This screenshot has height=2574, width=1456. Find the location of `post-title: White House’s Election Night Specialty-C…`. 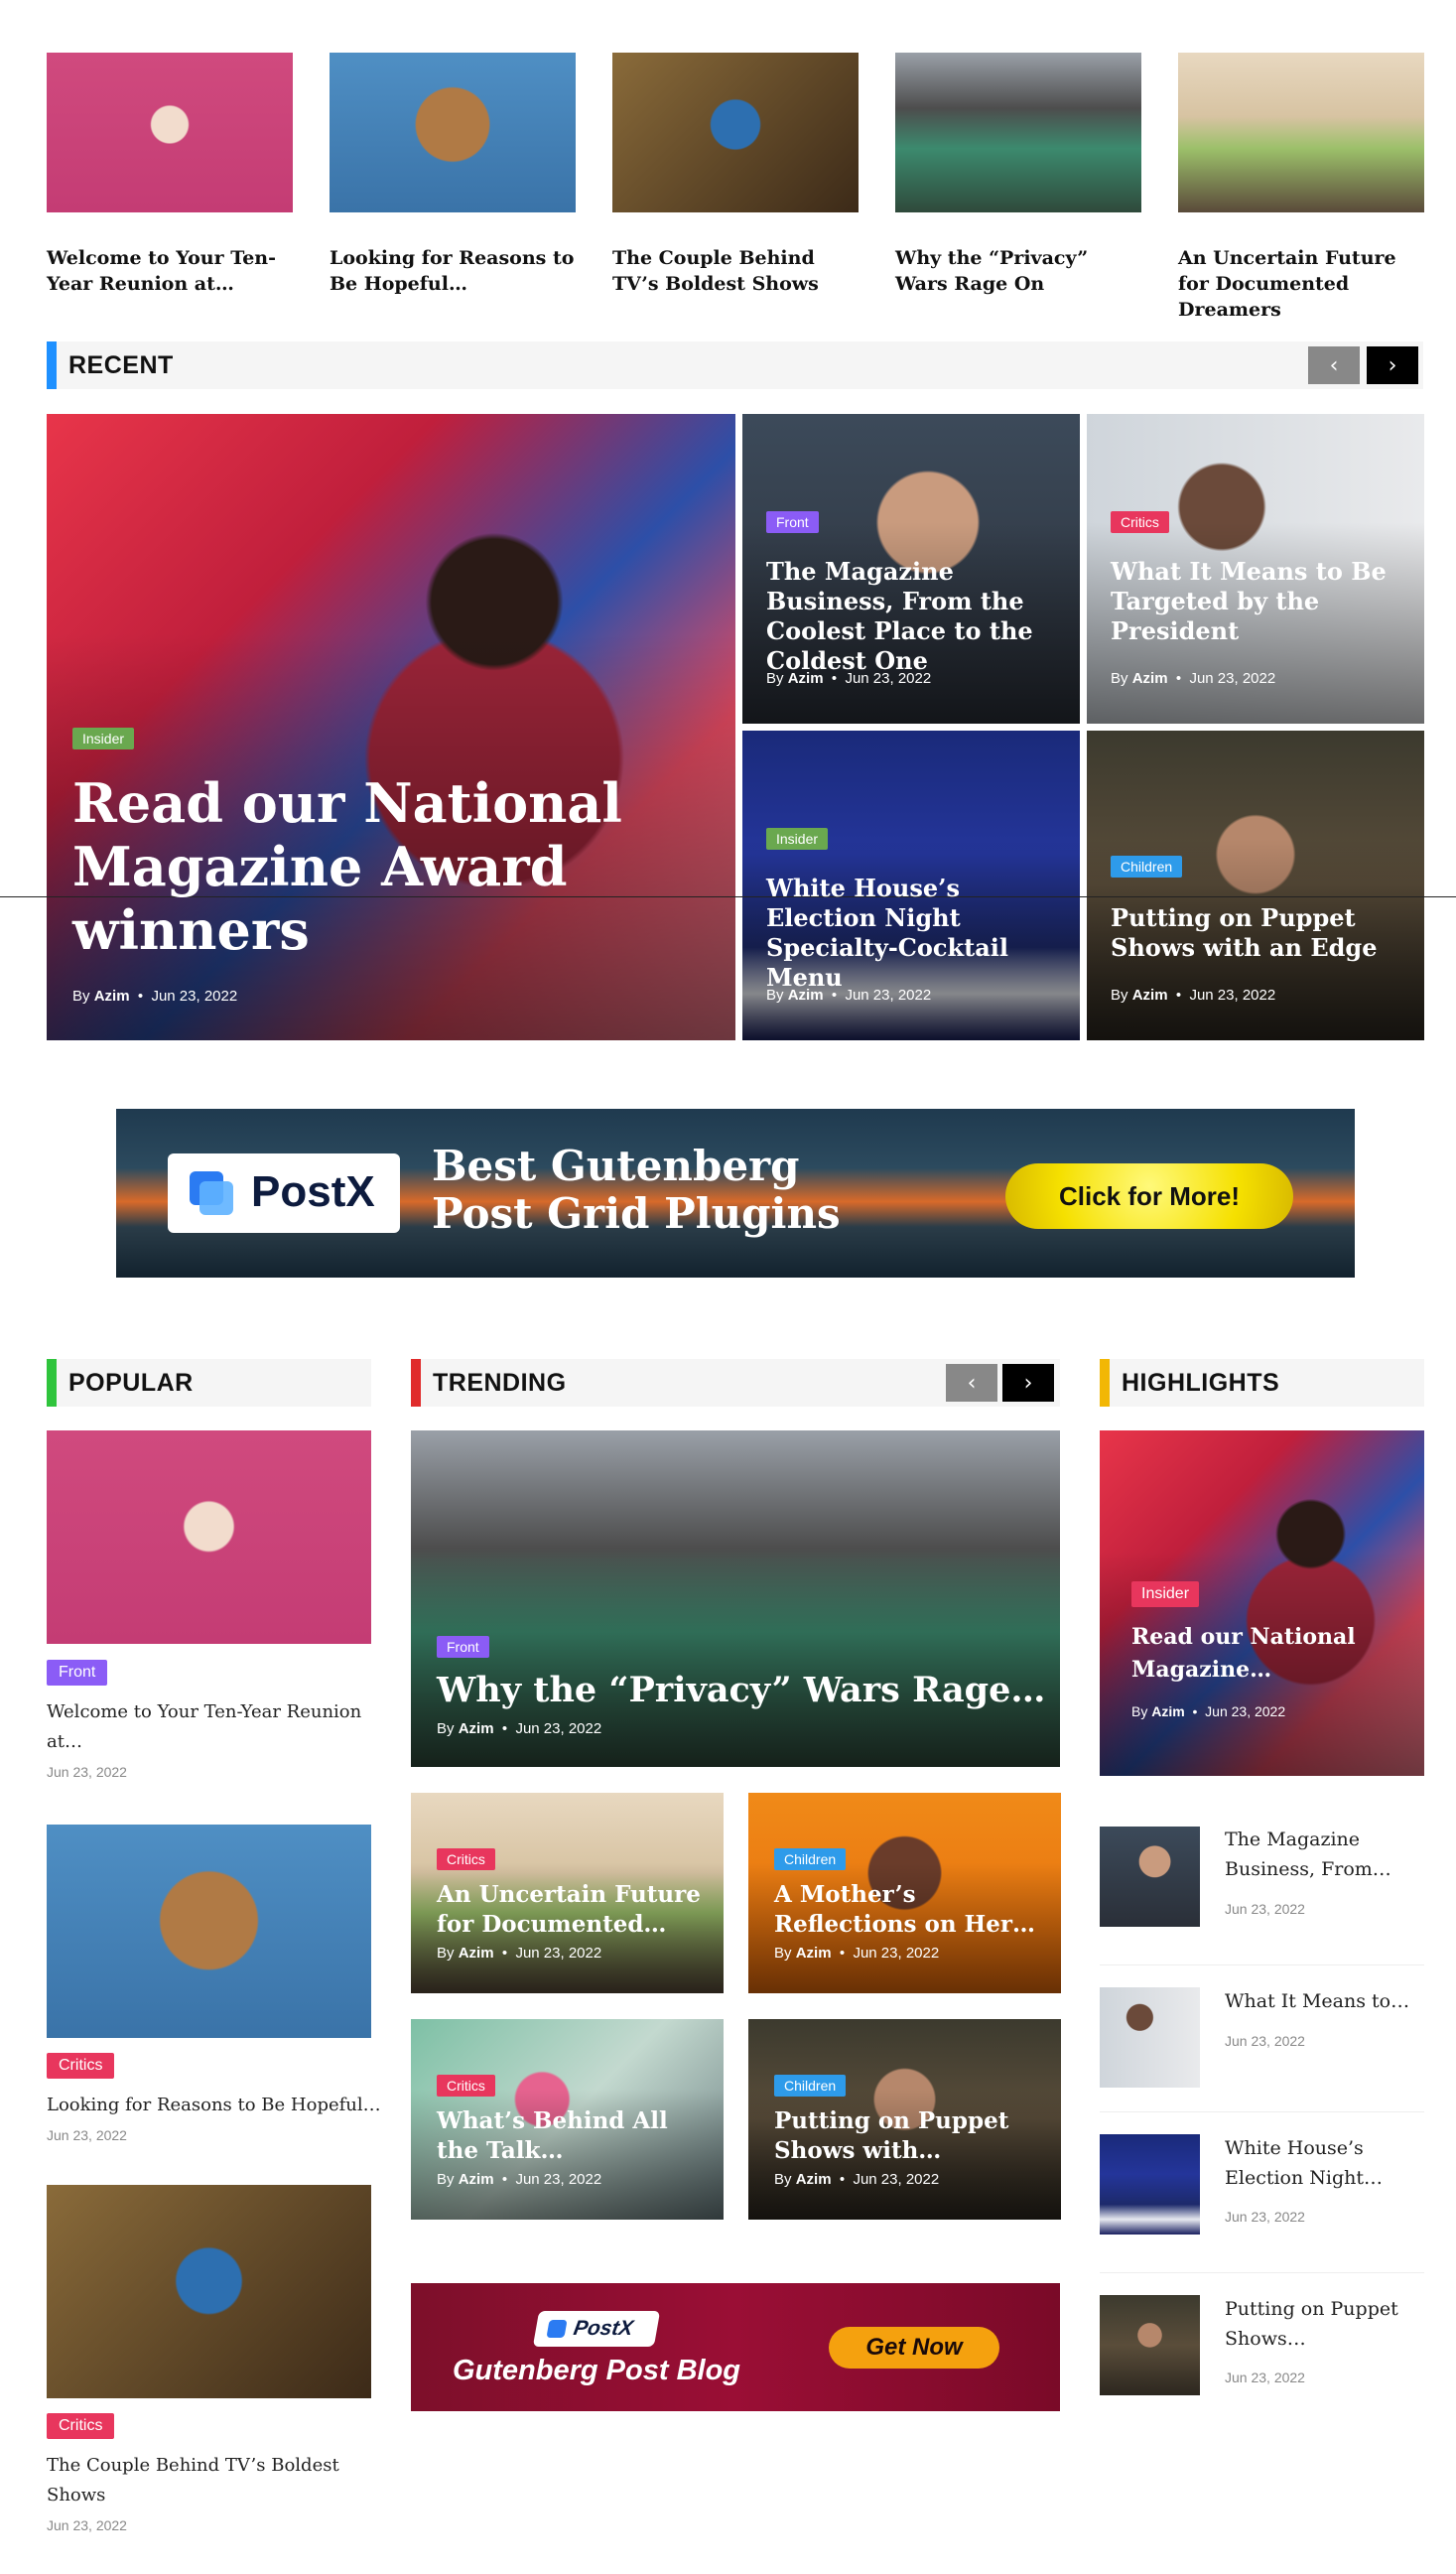

post-title: White House’s Election Night Specialty-C… is located at coordinates (920, 933).